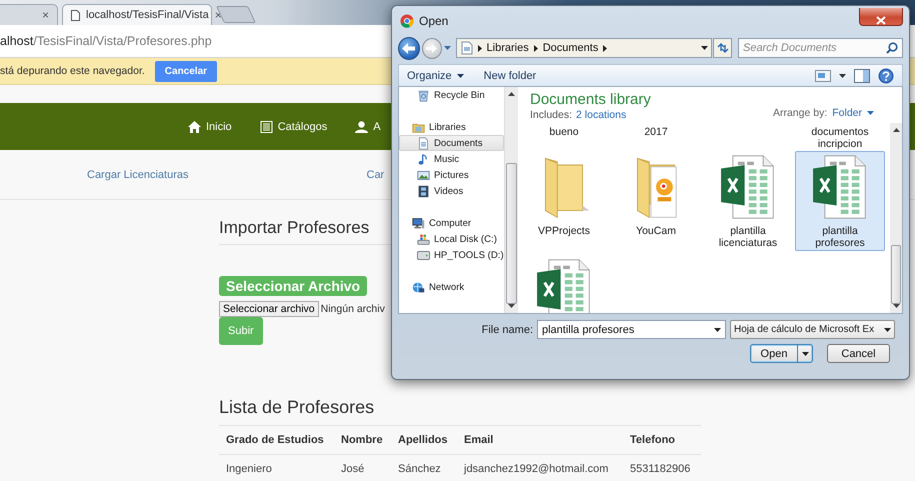 The height and width of the screenshot is (481, 915). Describe the element at coordinates (294, 126) in the screenshot. I see `nav-link: Catálogos` at that location.